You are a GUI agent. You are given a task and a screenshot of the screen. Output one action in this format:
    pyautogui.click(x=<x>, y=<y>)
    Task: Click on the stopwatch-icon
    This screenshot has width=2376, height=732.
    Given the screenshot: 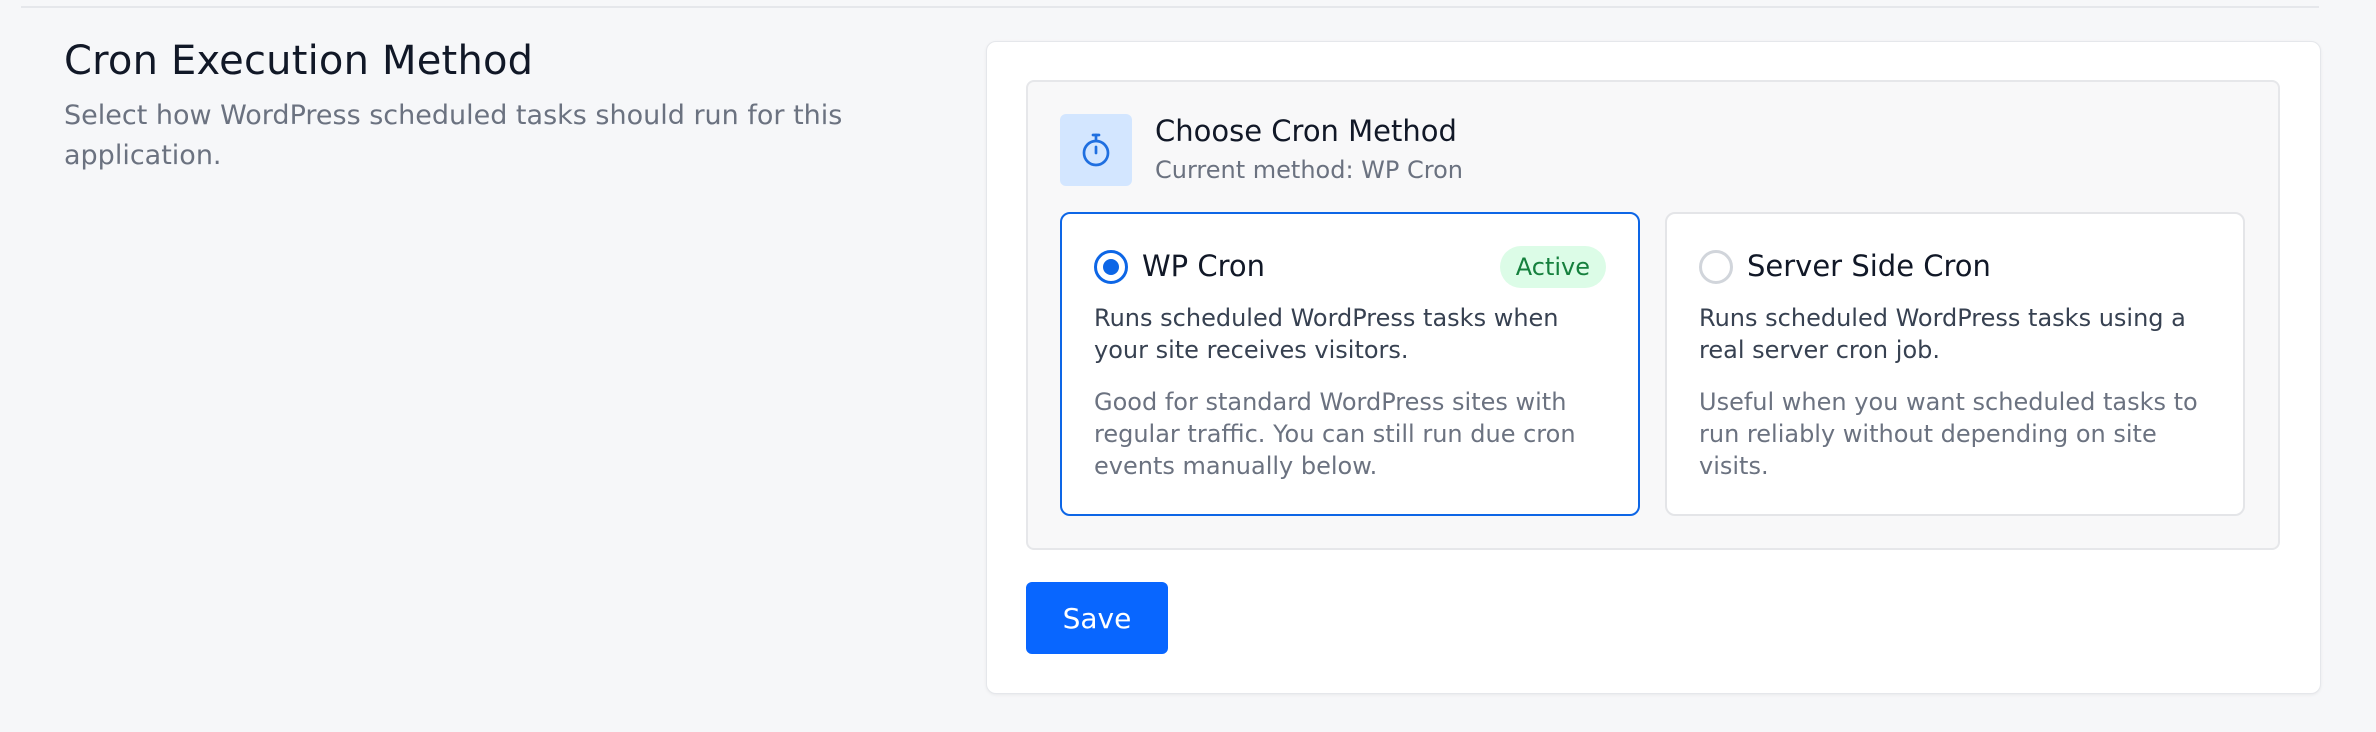 What is the action you would take?
    pyautogui.click(x=1096, y=150)
    